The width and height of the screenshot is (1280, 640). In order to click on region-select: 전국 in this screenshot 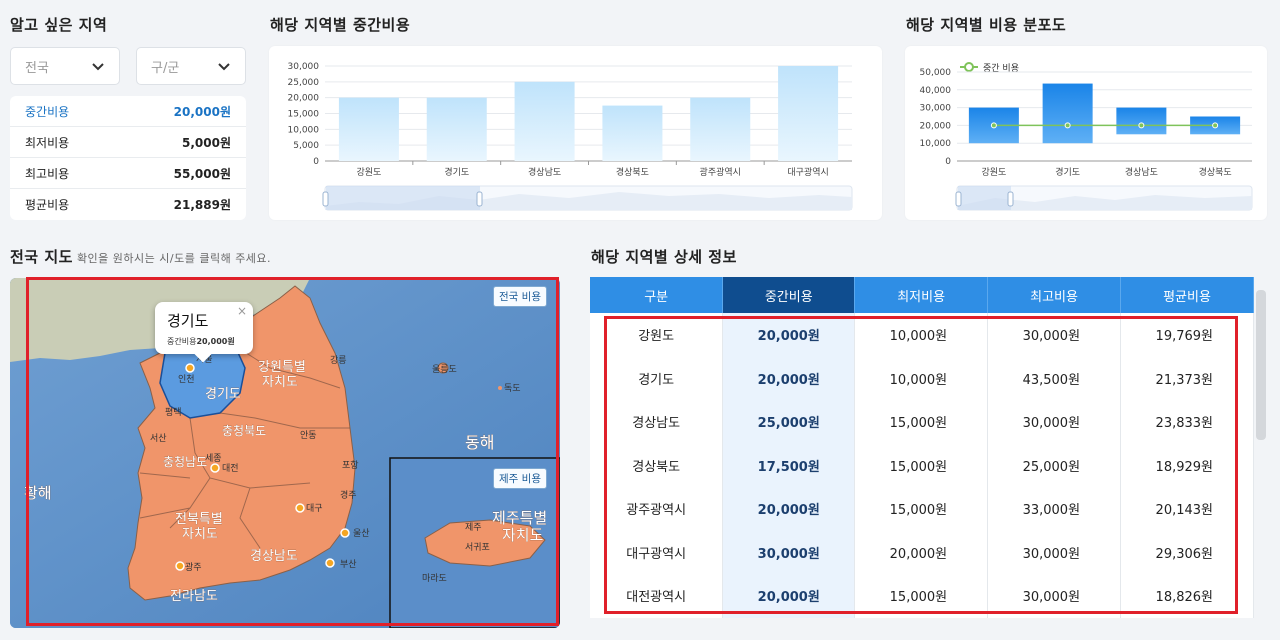, I will do `click(65, 66)`.